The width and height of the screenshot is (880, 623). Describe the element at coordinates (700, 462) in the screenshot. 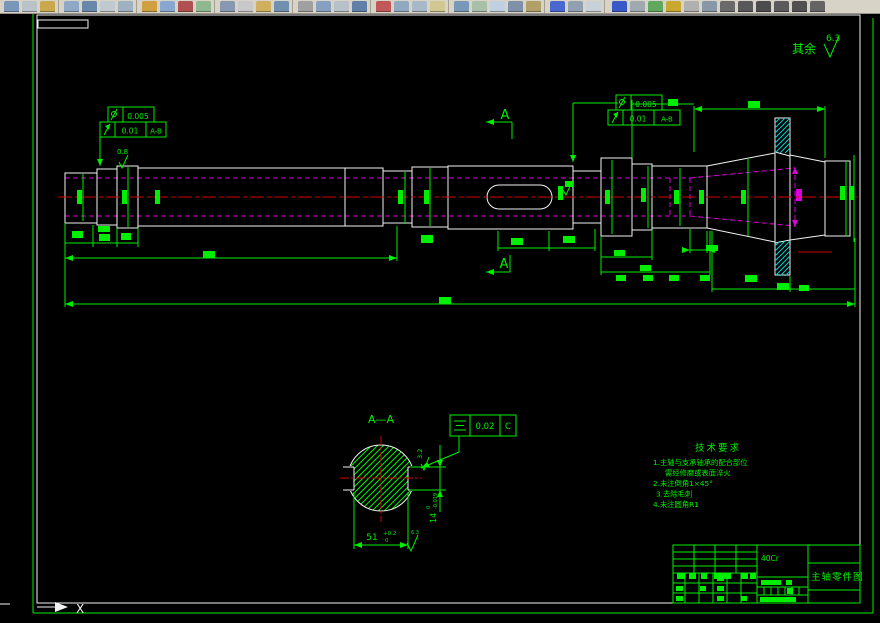

I see `tech-req-line: 1.主轴与支承轴承的配合部位` at that location.